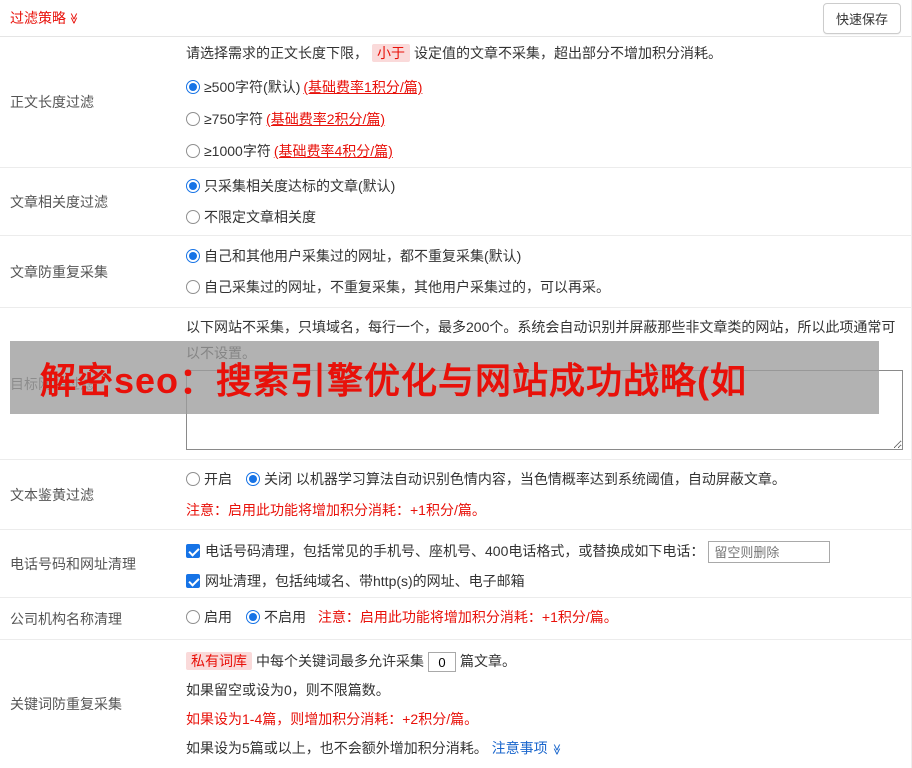 This screenshot has height=768, width=912. I want to click on fee-note: (基础费率2积分/篇), so click(326, 119).